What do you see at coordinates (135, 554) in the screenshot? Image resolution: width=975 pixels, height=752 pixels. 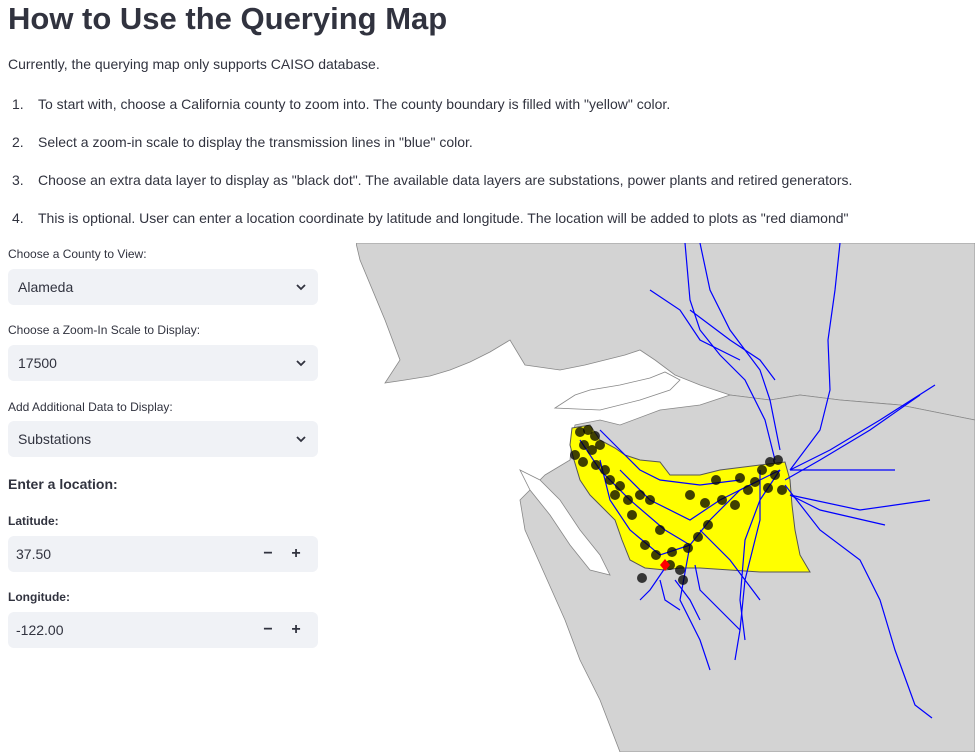 I see `latitude-value: 37.50` at bounding box center [135, 554].